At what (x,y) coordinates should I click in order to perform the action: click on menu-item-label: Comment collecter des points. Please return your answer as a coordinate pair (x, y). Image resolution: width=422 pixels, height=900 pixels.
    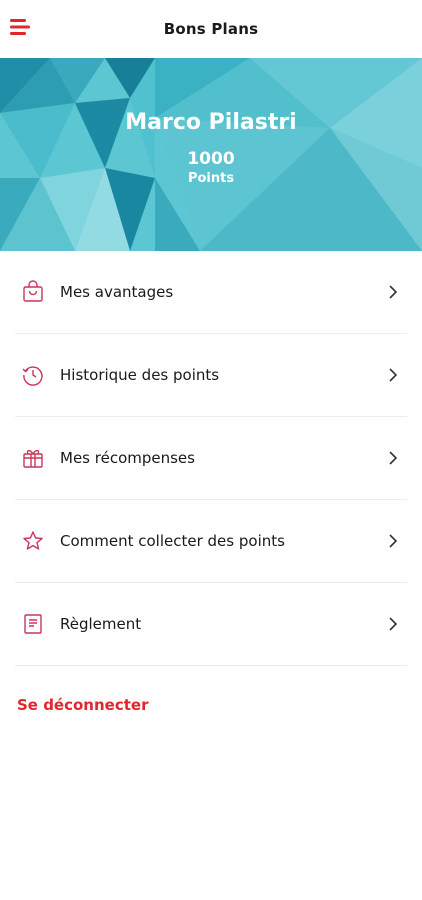
    Looking at the image, I should click on (172, 541).